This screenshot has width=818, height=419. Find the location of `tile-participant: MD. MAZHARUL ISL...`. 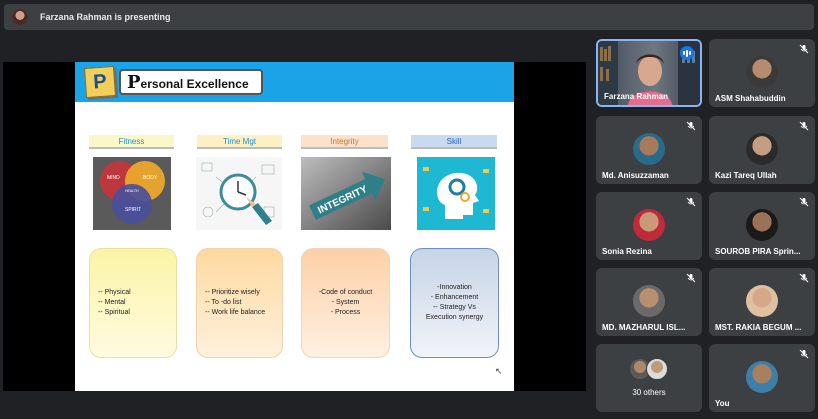

tile-participant: MD. MAZHARUL ISL... is located at coordinates (649, 302).